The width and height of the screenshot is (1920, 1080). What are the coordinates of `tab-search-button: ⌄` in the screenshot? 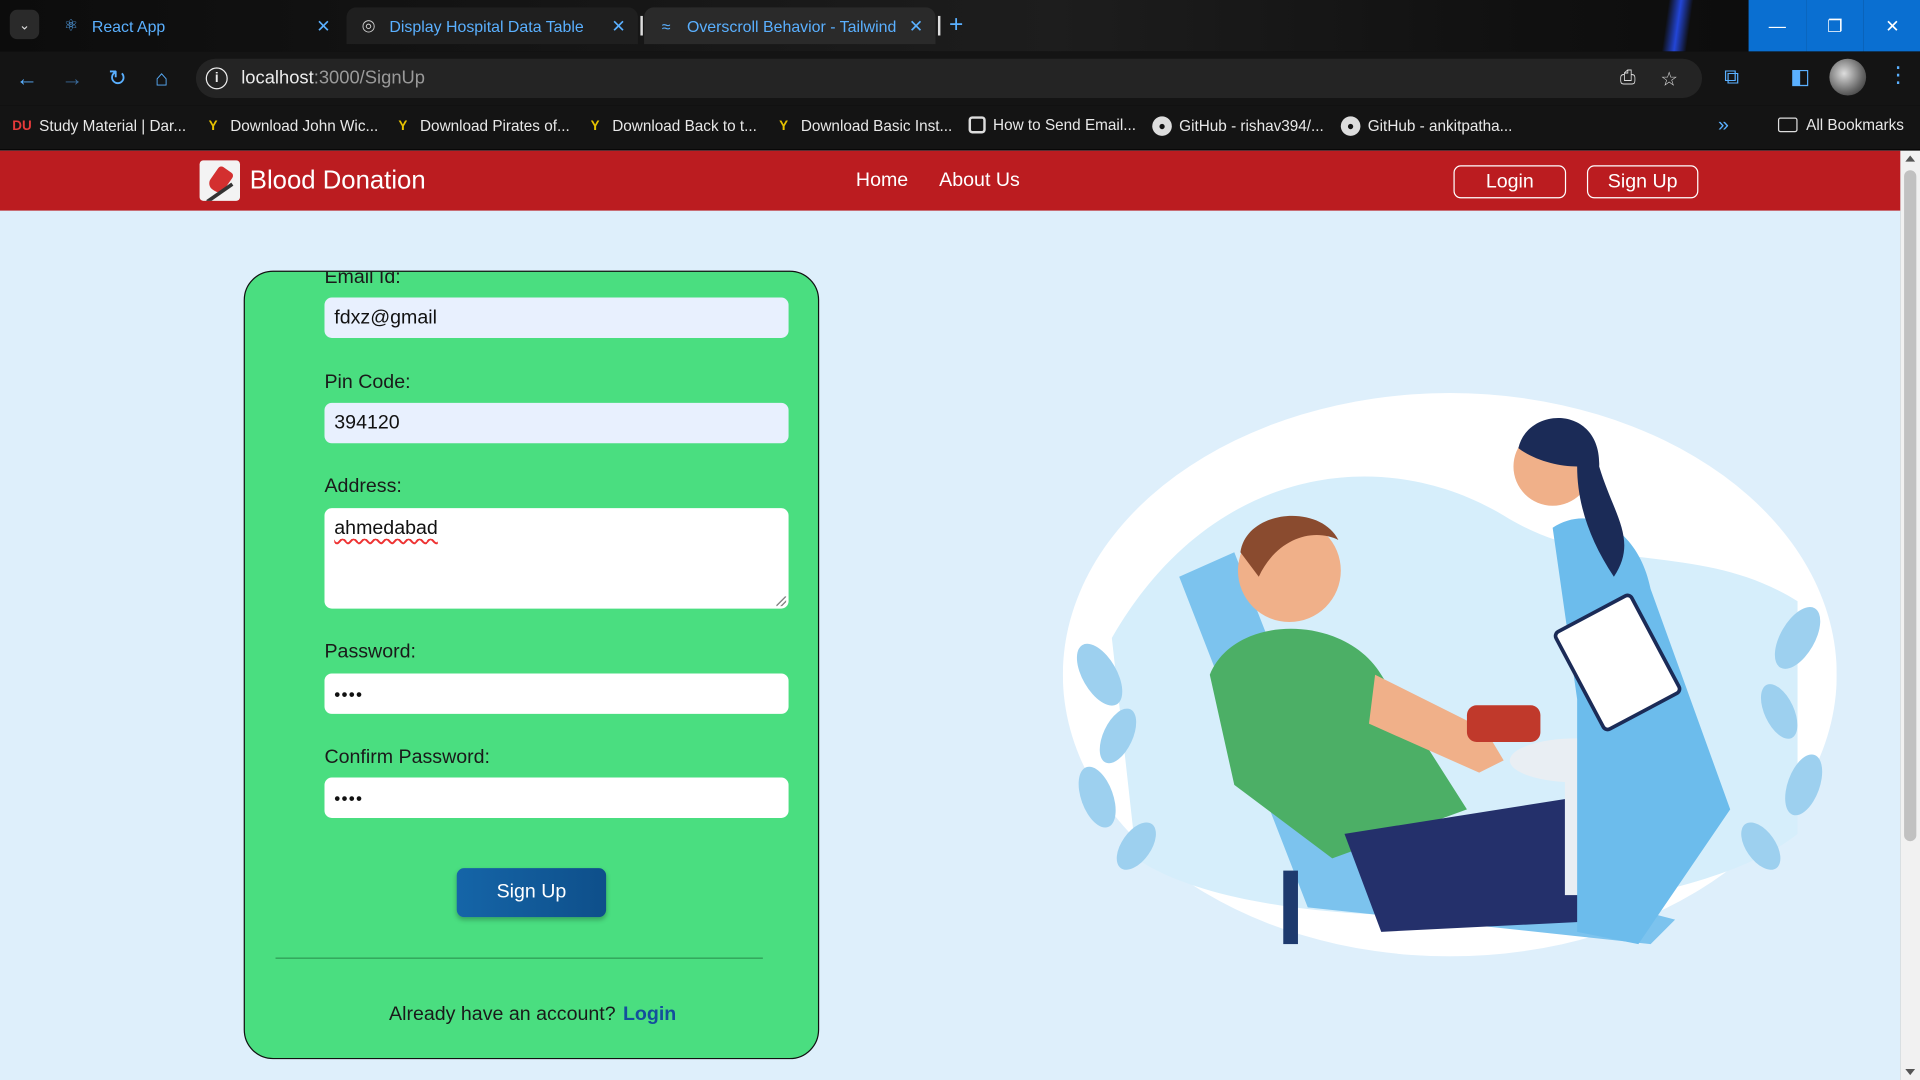 It's located at (24, 24).